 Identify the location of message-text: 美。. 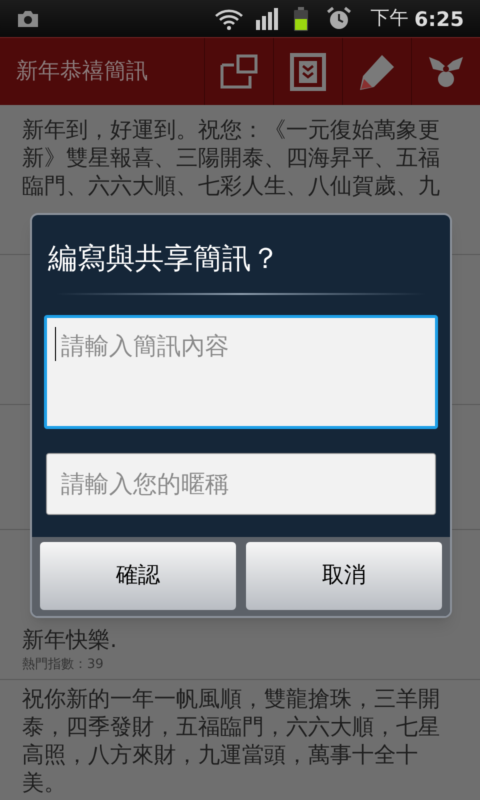
(44, 784).